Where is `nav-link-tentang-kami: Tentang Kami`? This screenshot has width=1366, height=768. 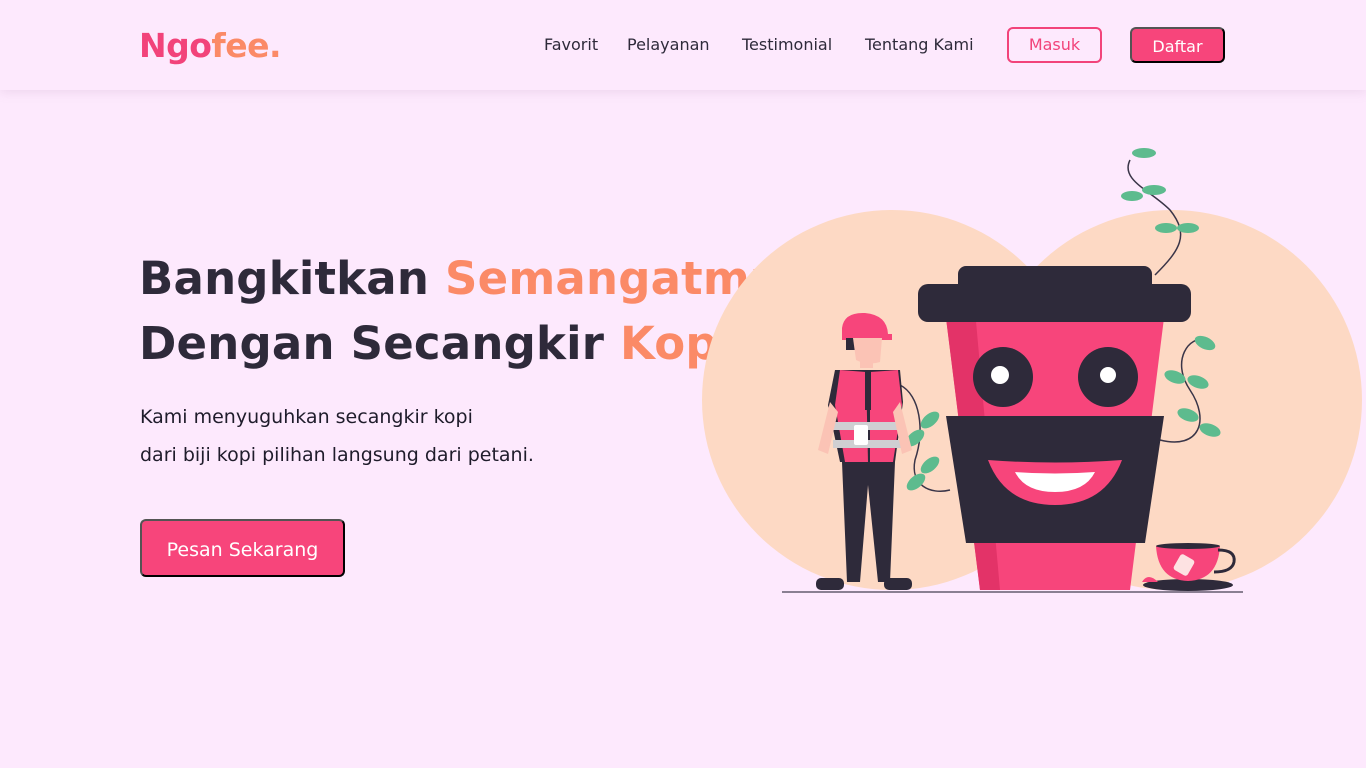 nav-link-tentang-kami: Tentang Kami is located at coordinates (919, 45).